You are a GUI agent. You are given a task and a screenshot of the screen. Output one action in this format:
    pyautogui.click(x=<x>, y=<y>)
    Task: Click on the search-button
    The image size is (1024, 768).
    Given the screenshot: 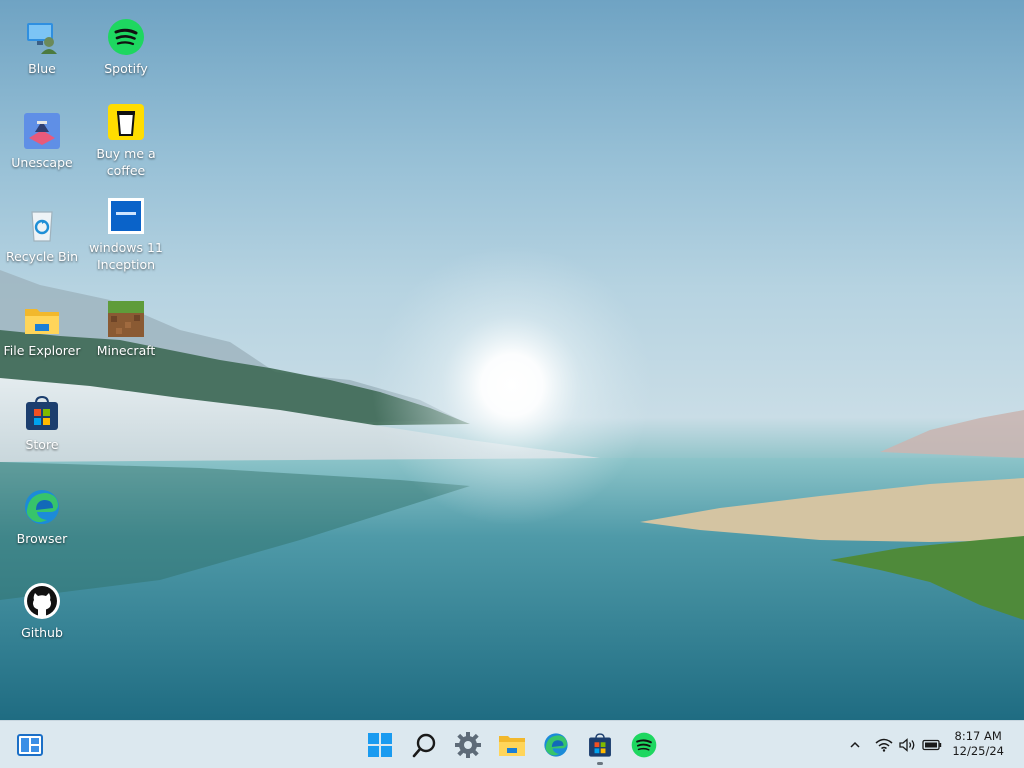 What is the action you would take?
    pyautogui.click(x=425, y=745)
    